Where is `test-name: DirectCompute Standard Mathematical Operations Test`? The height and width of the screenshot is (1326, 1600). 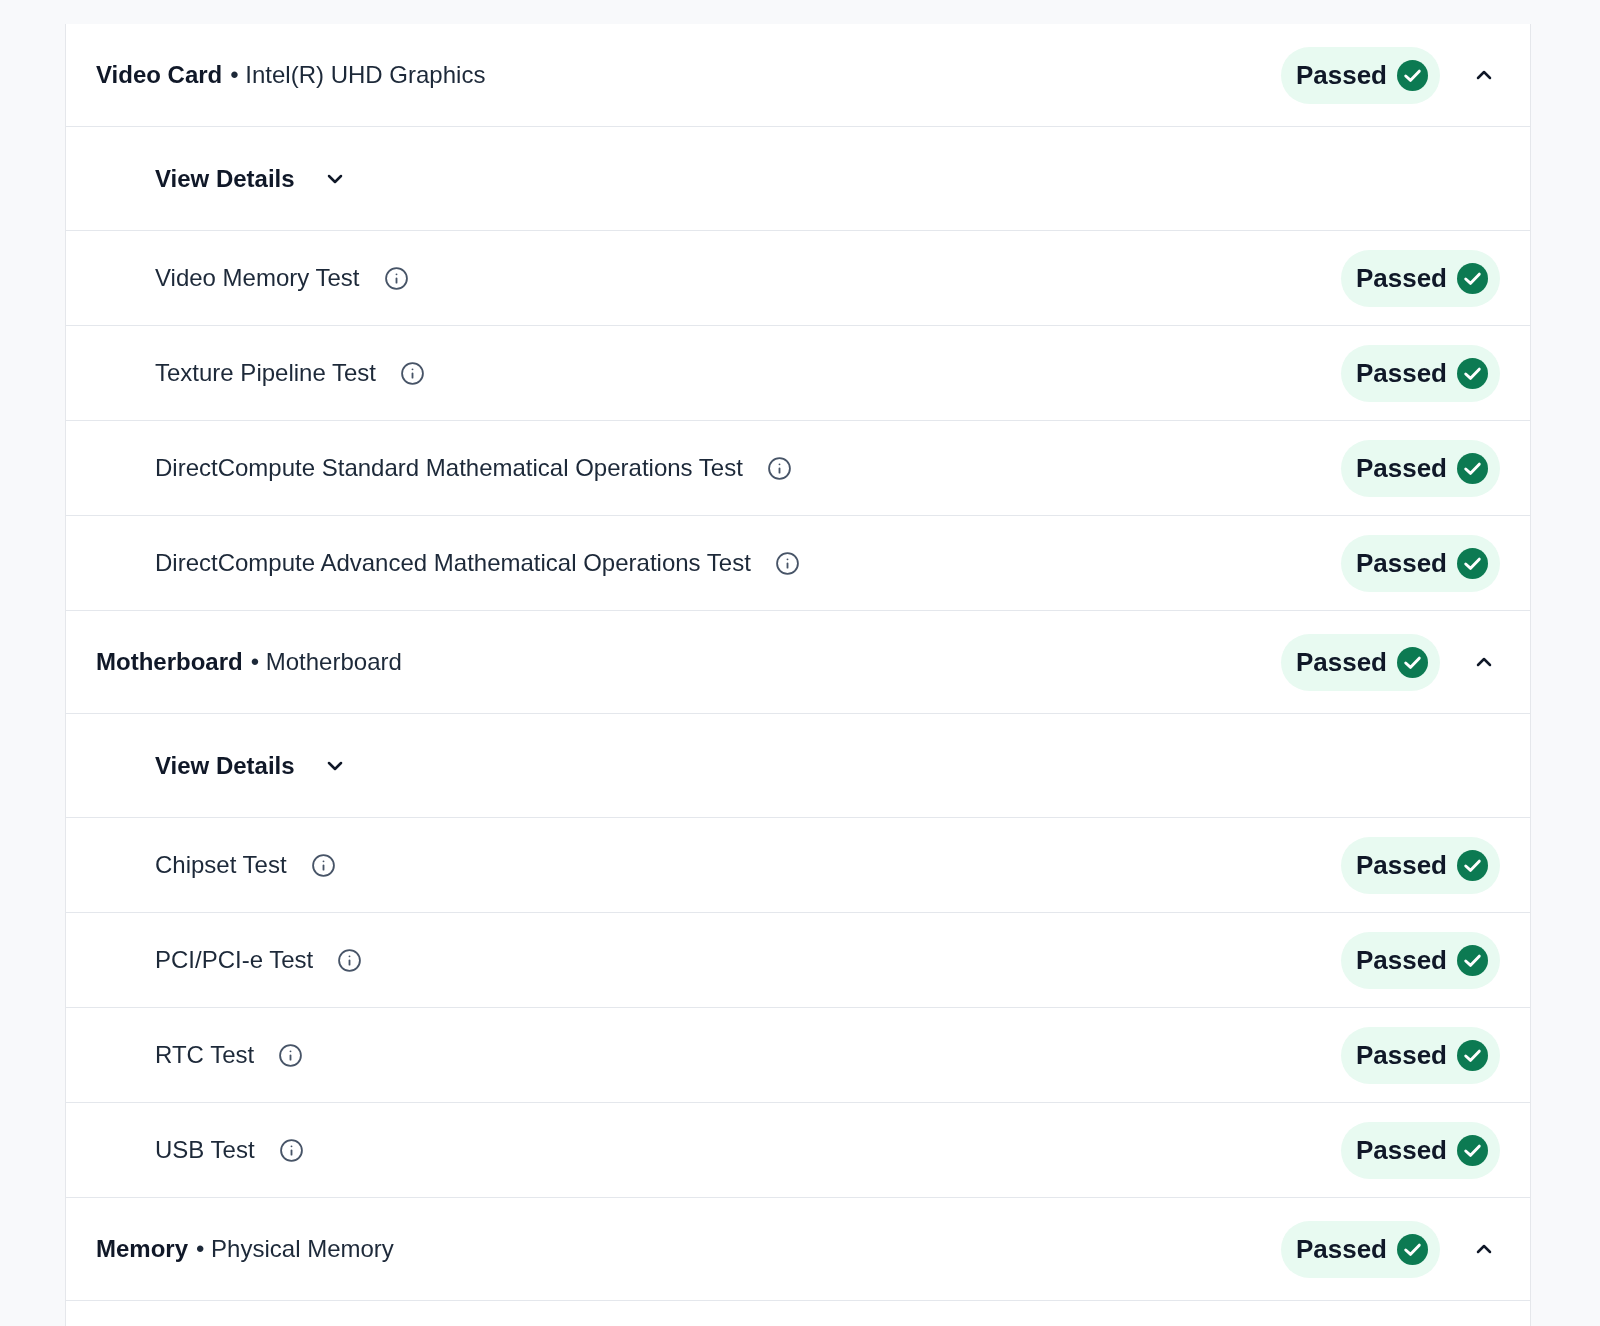
test-name: DirectCompute Standard Mathematical Operations Test is located at coordinates (449, 468).